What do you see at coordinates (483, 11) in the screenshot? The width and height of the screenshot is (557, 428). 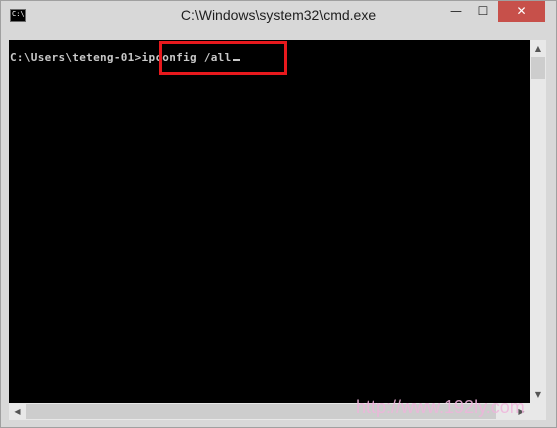 I see `maximize-button: ☐` at bounding box center [483, 11].